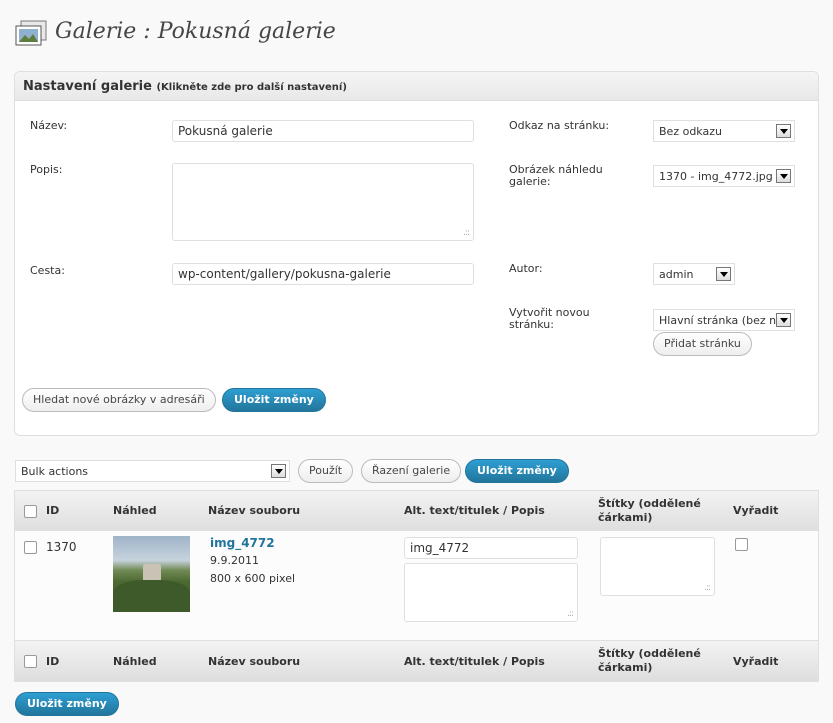 The image size is (833, 723). I want to click on preview-image-value: 1370 - img_4772.jpg, so click(716, 176).